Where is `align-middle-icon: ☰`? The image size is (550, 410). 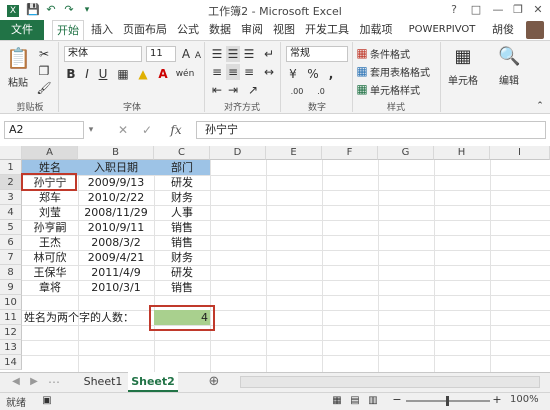
align-middle-icon: ☰ is located at coordinates (233, 54).